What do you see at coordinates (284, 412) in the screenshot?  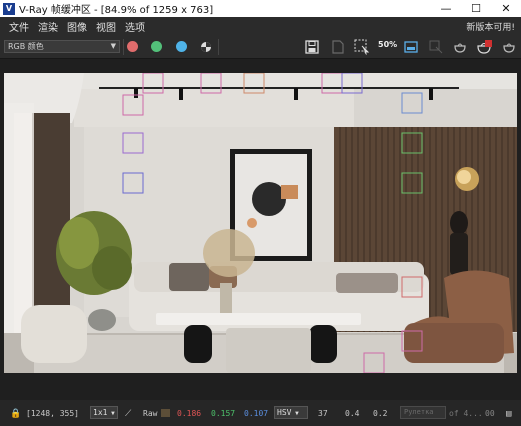 I see `color-mode-value: HSV` at bounding box center [284, 412].